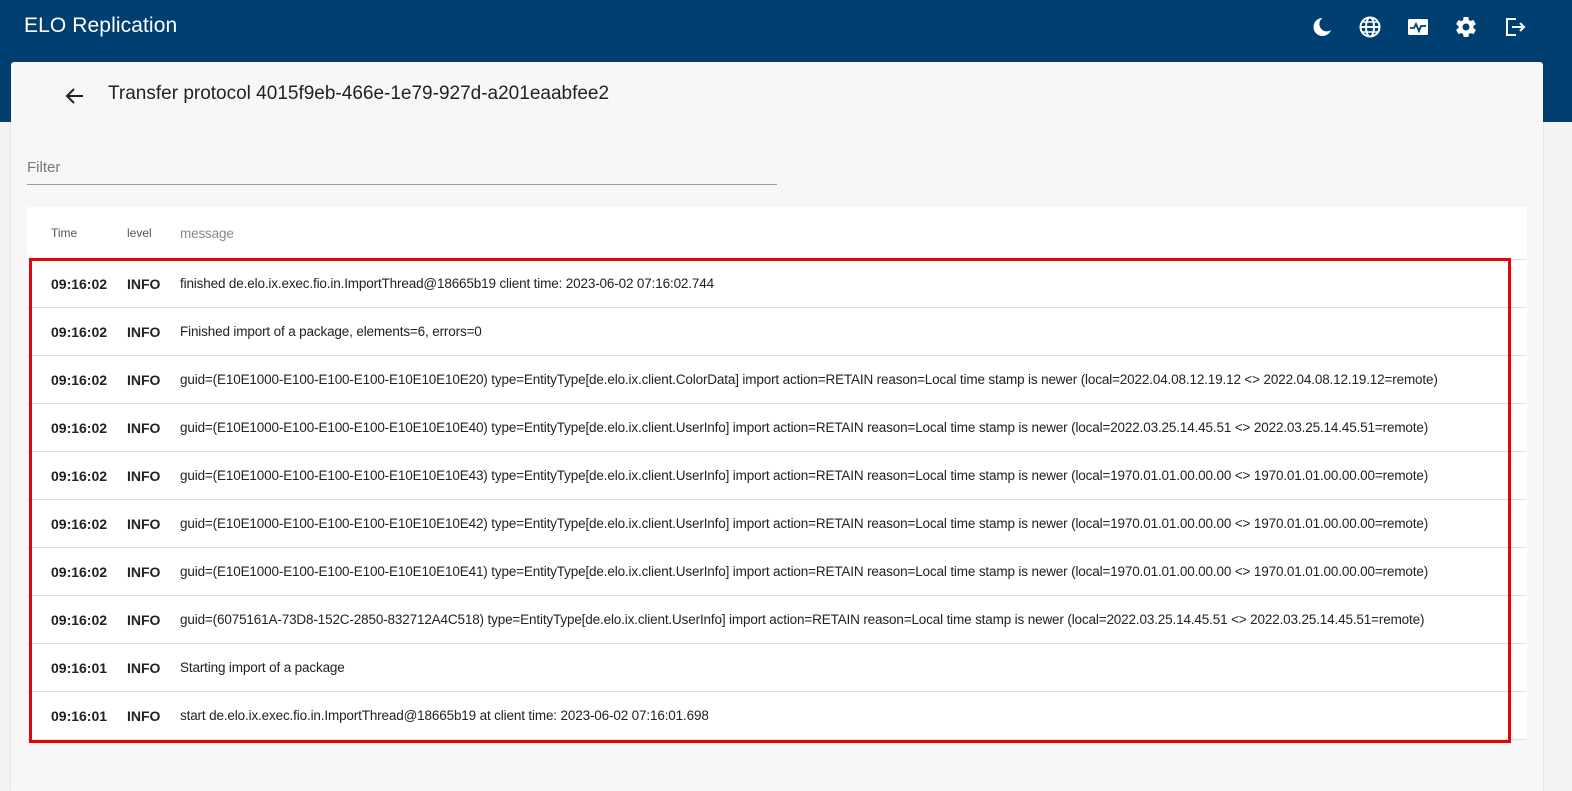 Image resolution: width=1572 pixels, height=791 pixels. What do you see at coordinates (777, 668) in the screenshot?
I see `table-row: 09:16:01 INFO Starting import of a package` at bounding box center [777, 668].